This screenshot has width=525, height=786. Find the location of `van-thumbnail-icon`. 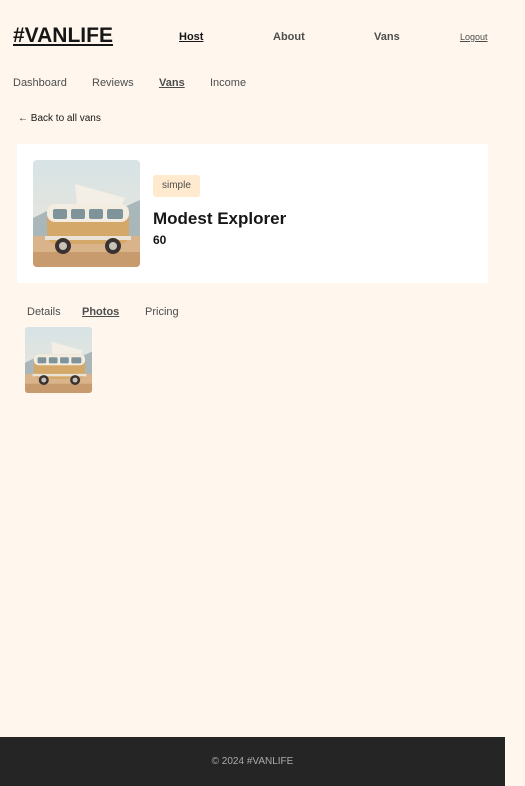

van-thumbnail-icon is located at coordinates (58, 360).